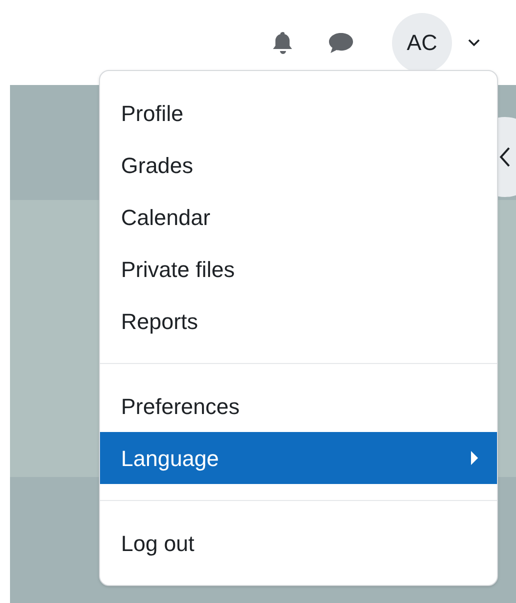 The width and height of the screenshot is (516, 603). What do you see at coordinates (298, 217) in the screenshot?
I see `menu-item: Calendar` at bounding box center [298, 217].